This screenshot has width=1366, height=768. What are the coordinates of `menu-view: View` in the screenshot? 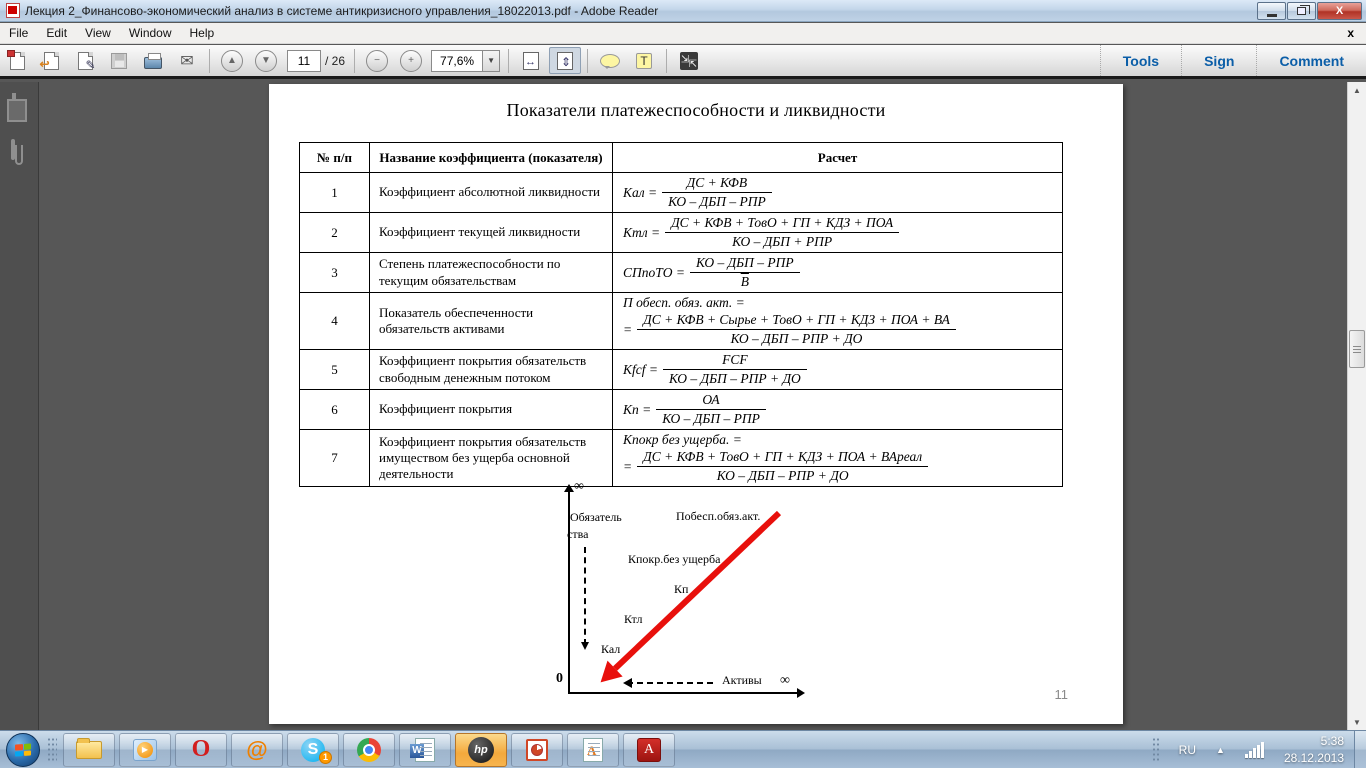 It's located at (98, 33).